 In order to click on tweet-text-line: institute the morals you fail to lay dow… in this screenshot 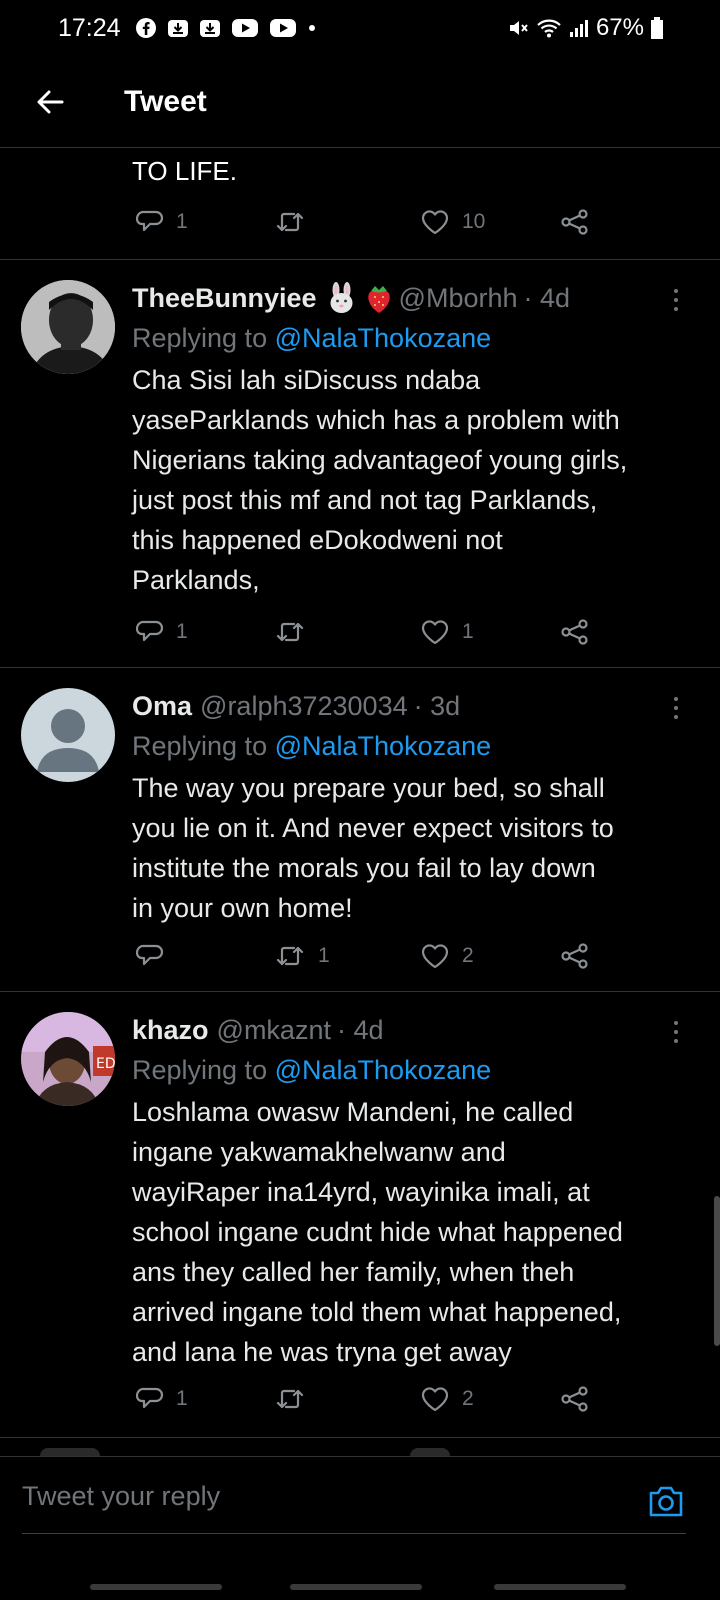, I will do `click(364, 868)`.